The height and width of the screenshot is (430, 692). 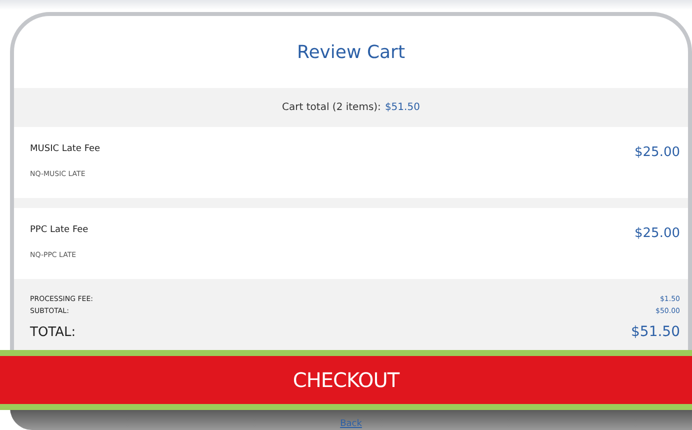 What do you see at coordinates (331, 108) in the screenshot?
I see `cart-total-label: Cart total (2 items):` at bounding box center [331, 108].